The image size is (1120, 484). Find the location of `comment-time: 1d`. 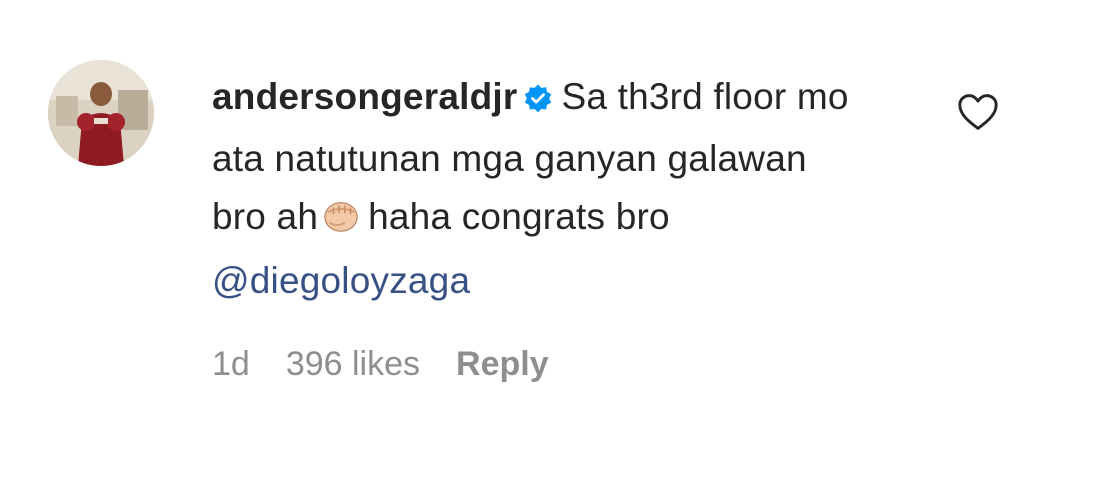

comment-time: 1d is located at coordinates (231, 364).